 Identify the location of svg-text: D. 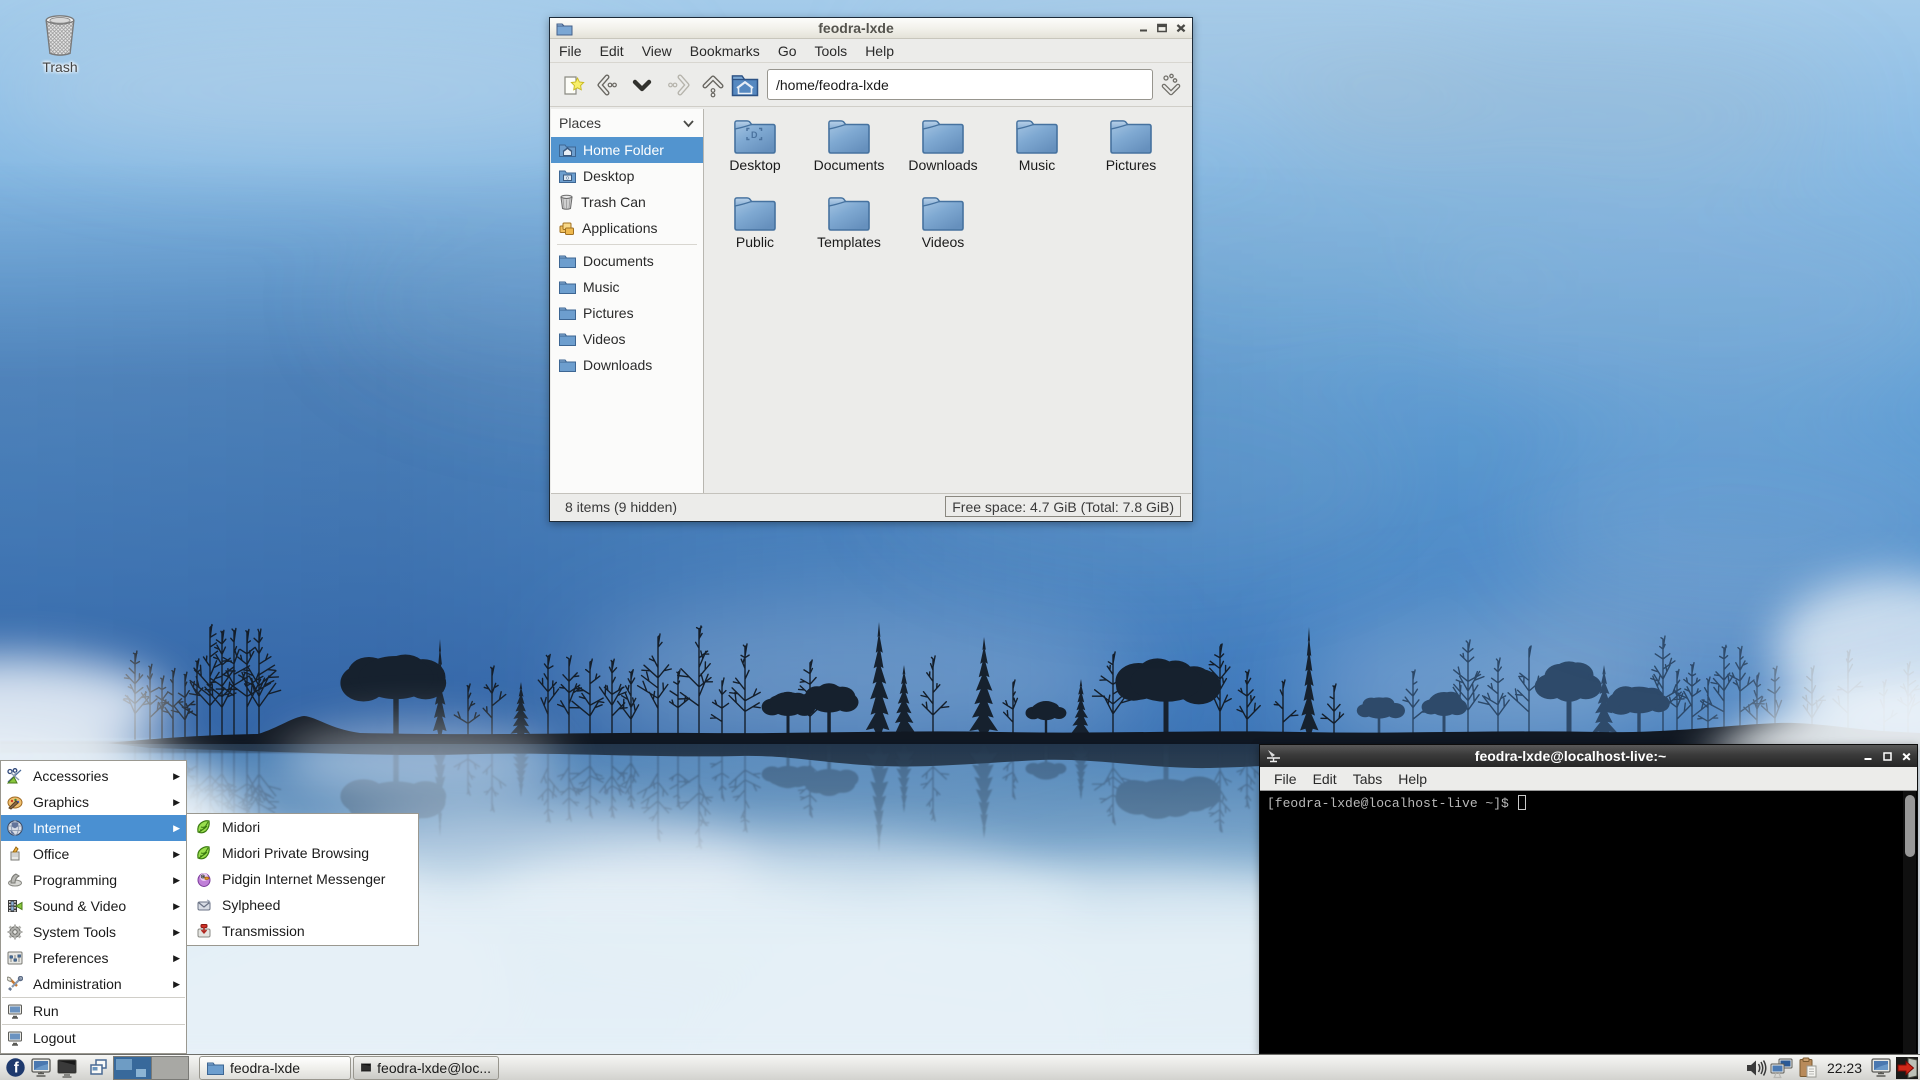
(754, 135).